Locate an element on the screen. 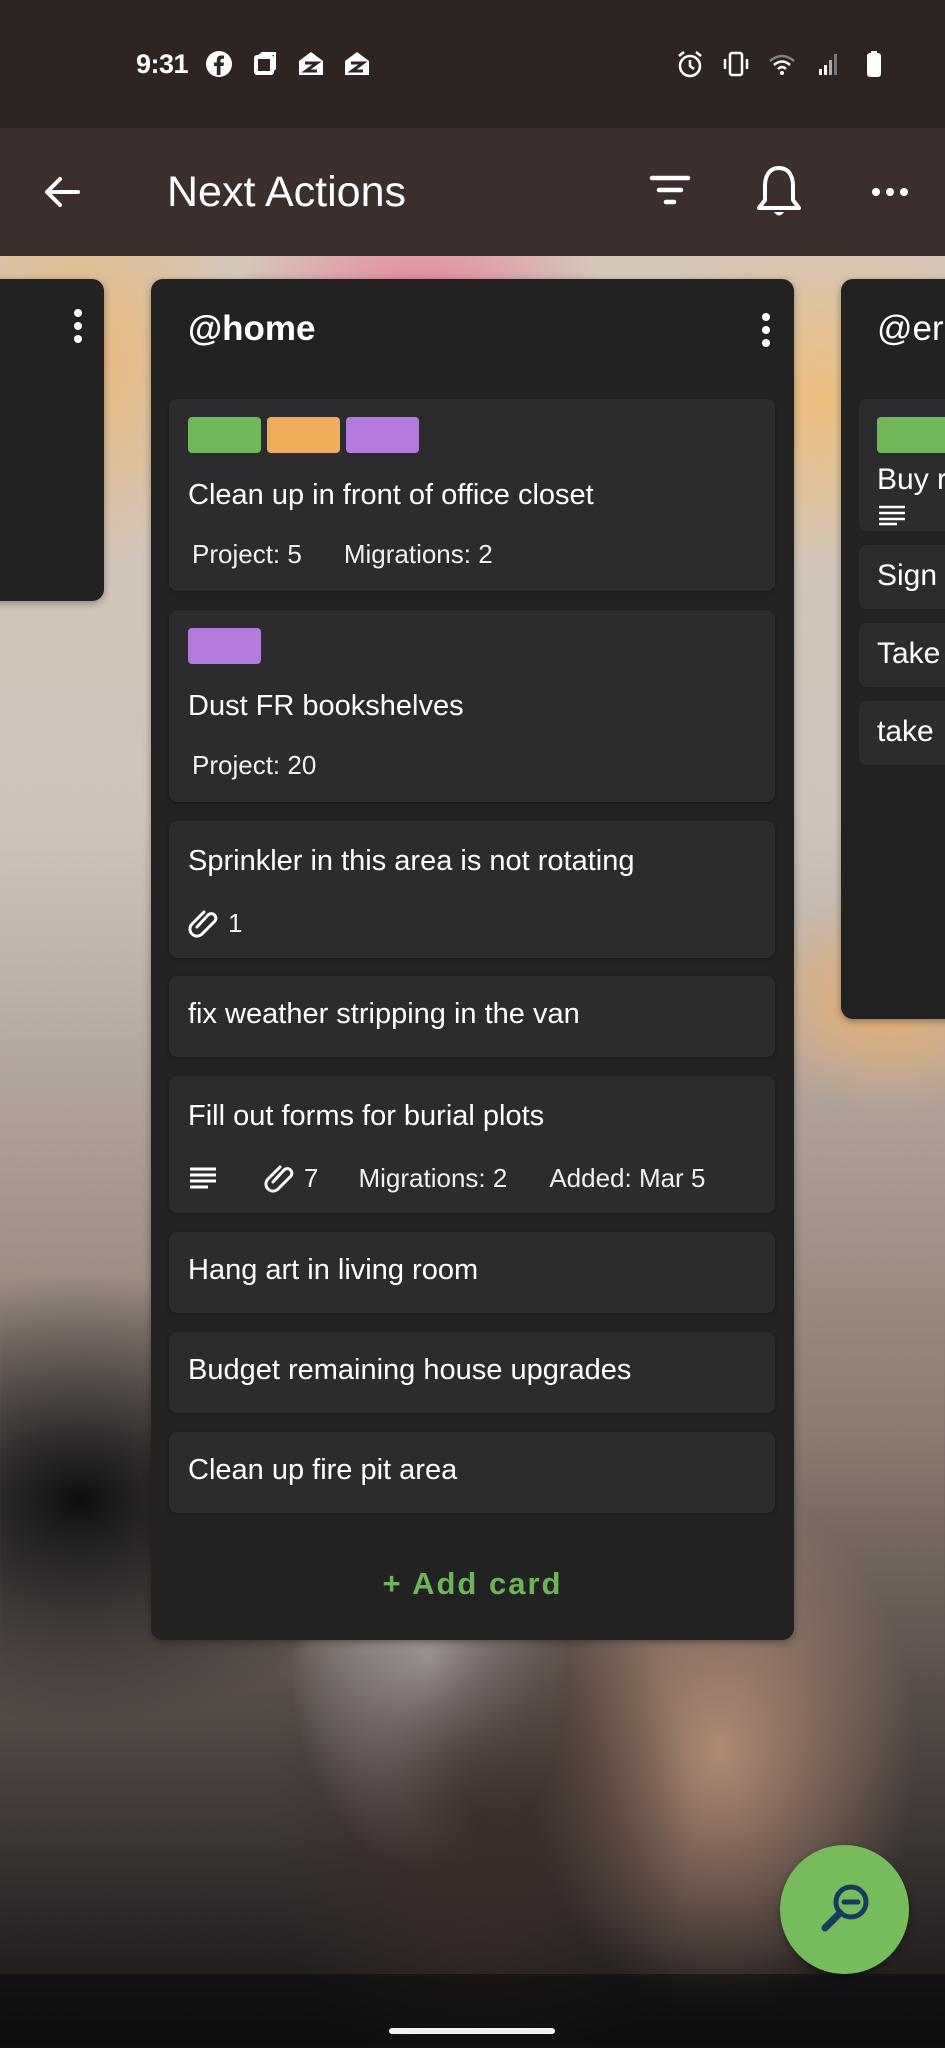  list-partial-left is located at coordinates (52, 440).